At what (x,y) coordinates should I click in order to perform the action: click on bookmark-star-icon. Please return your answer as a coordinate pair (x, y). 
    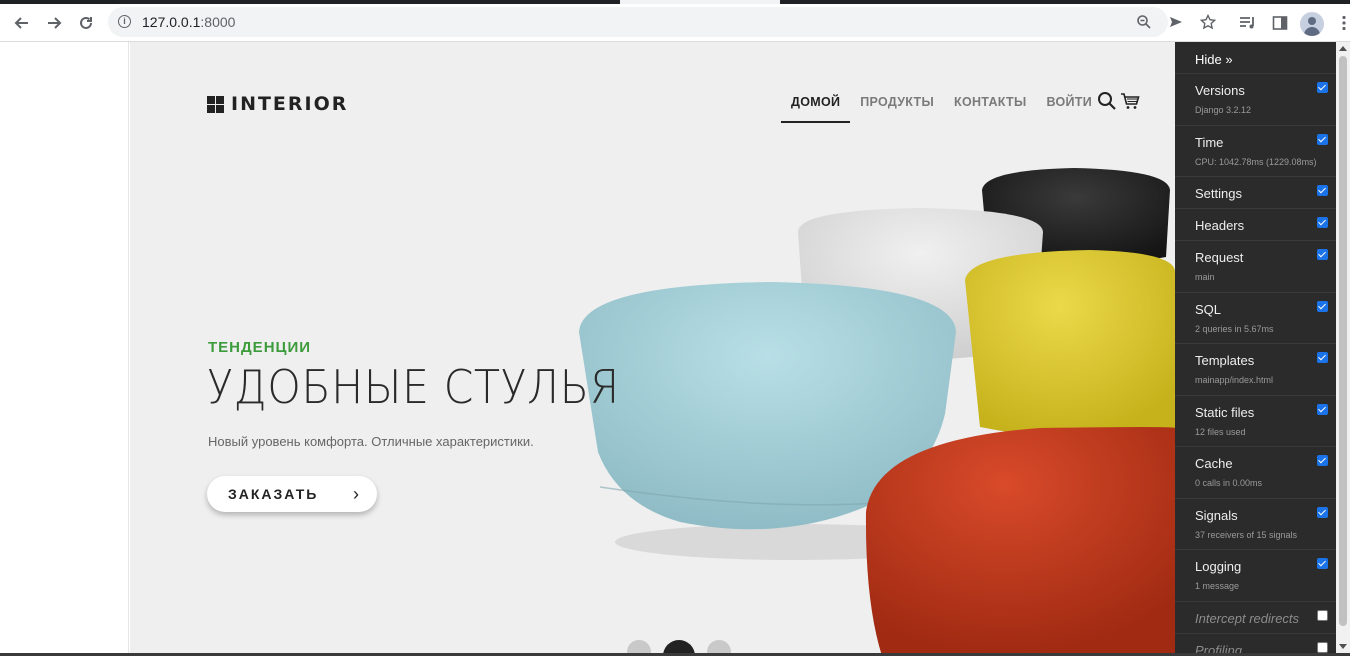
    Looking at the image, I should click on (1208, 22).